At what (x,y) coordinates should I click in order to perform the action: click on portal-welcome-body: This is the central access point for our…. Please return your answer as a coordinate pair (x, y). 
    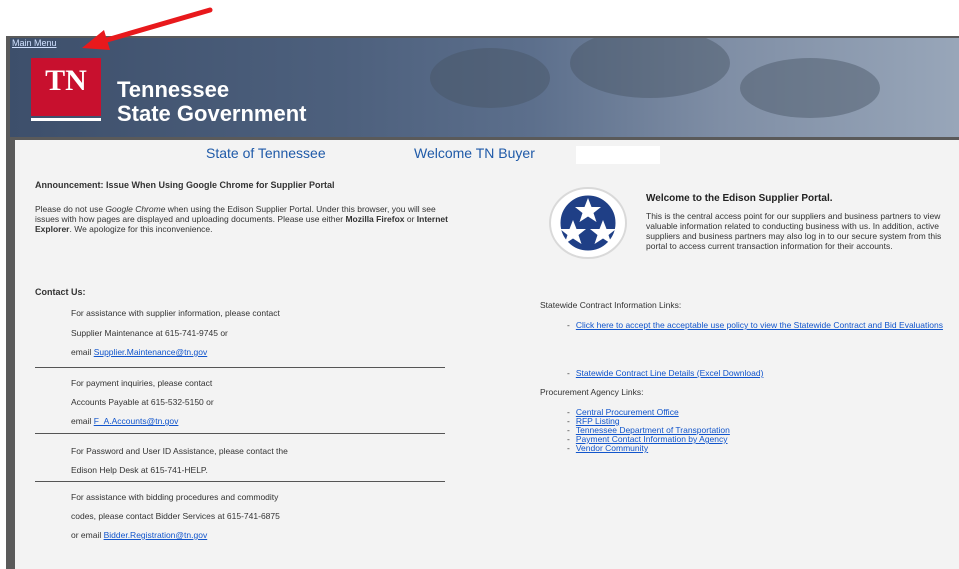
    Looking at the image, I should click on (794, 231).